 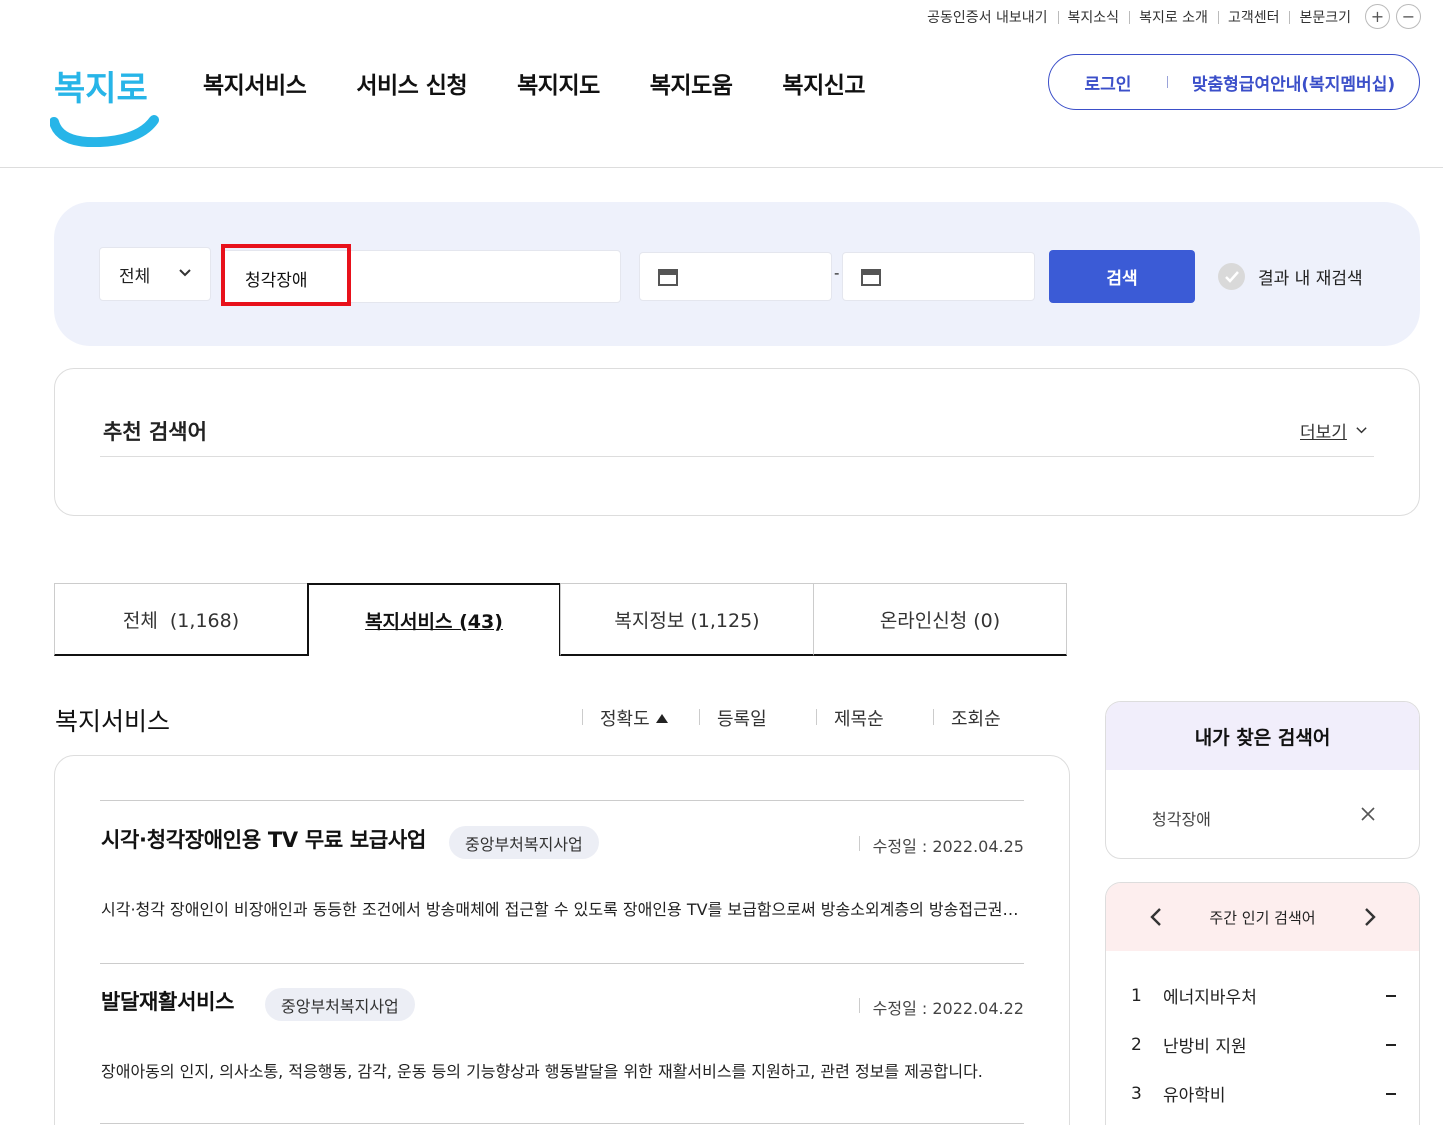 What do you see at coordinates (181, 619) in the screenshot?
I see `tab-all: 전체 (1,168)` at bounding box center [181, 619].